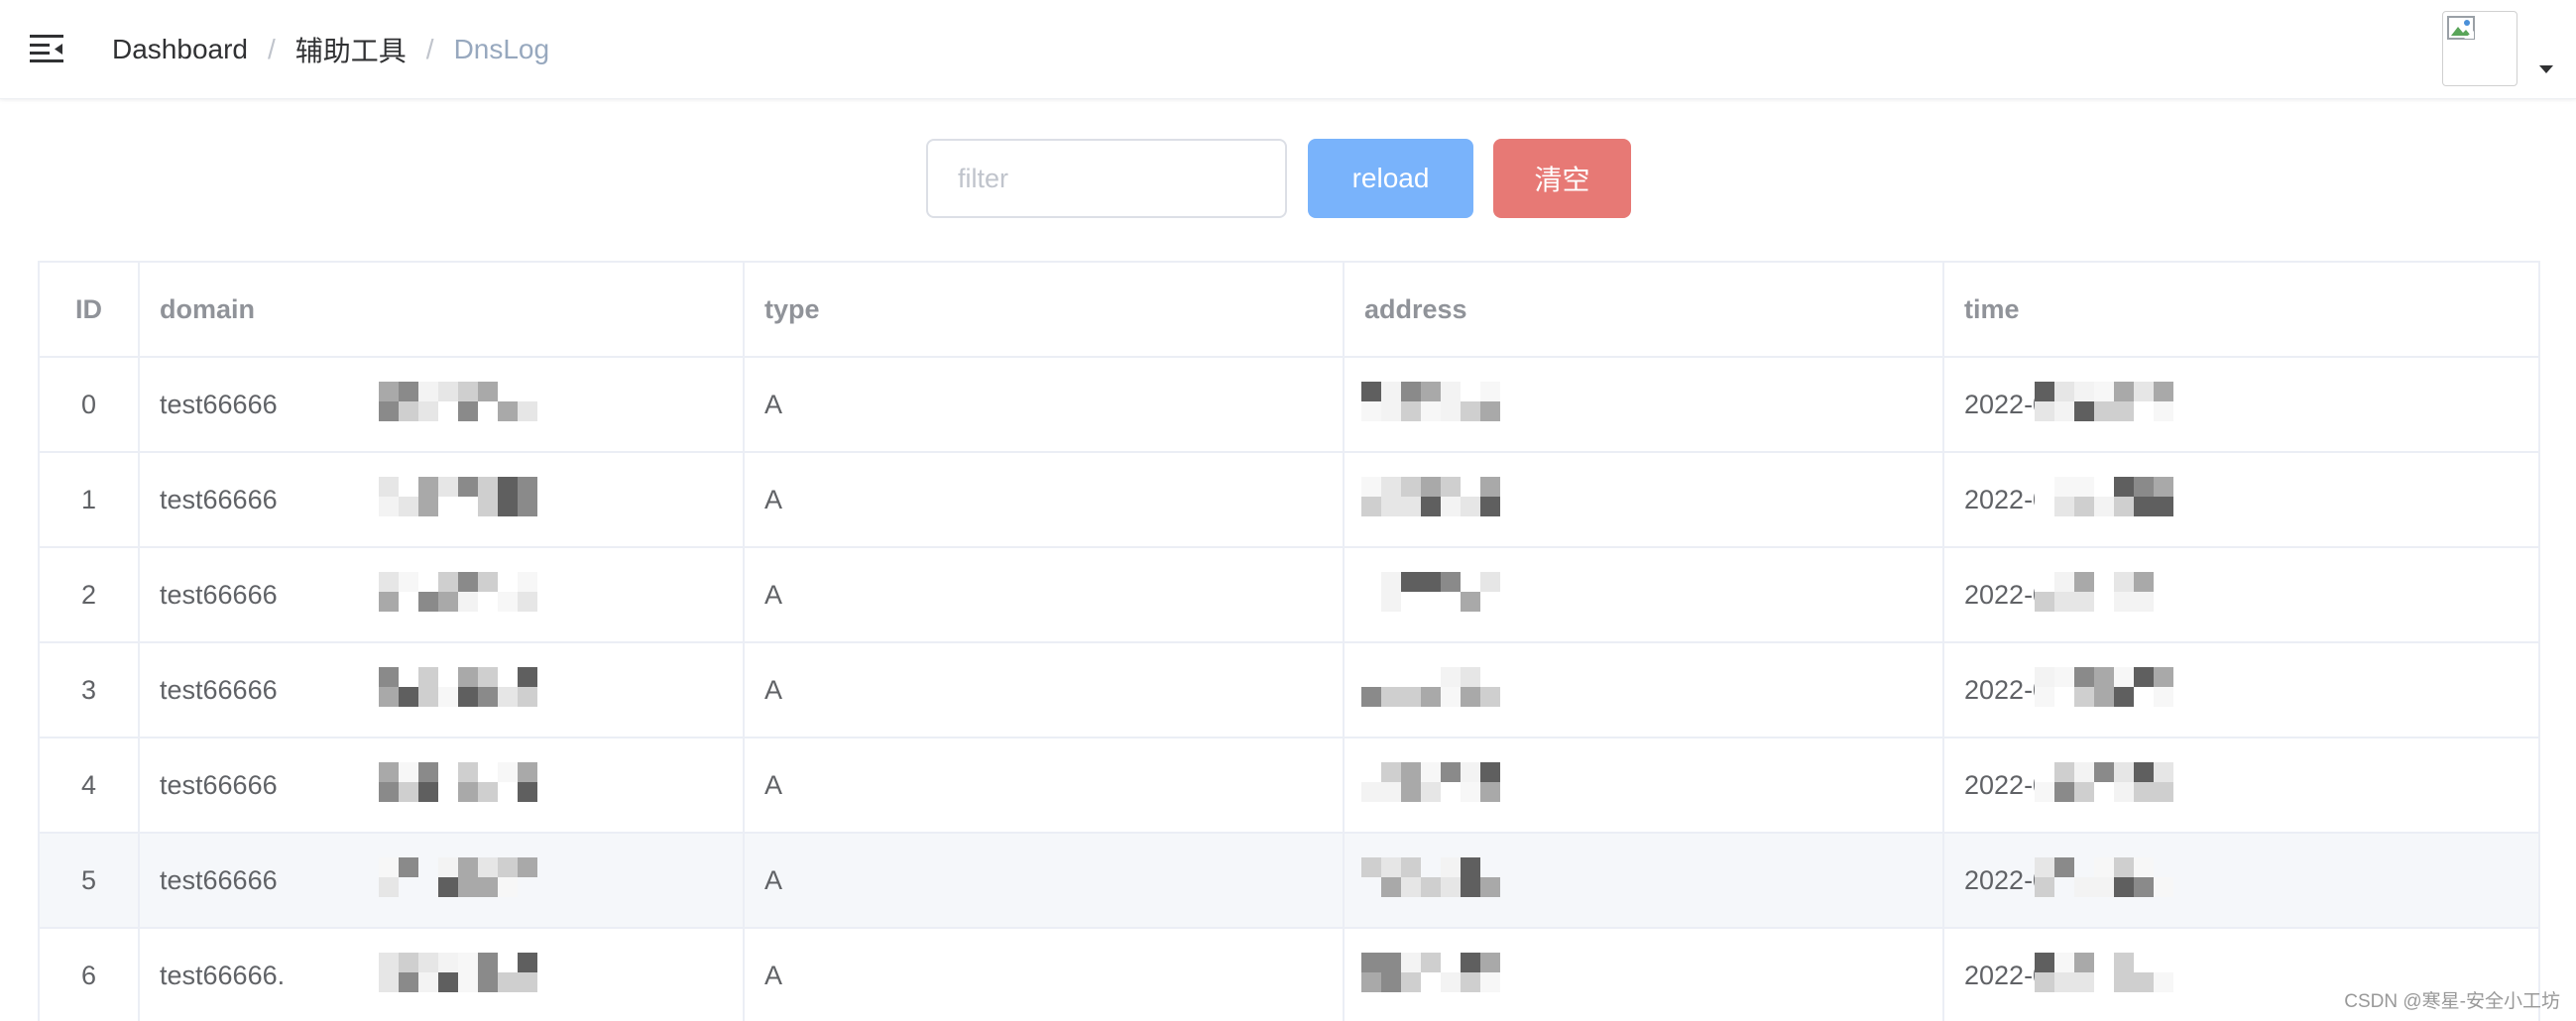 This screenshot has width=2576, height=1021. What do you see at coordinates (442, 311) in the screenshot?
I see `column-header-domain: domain` at bounding box center [442, 311].